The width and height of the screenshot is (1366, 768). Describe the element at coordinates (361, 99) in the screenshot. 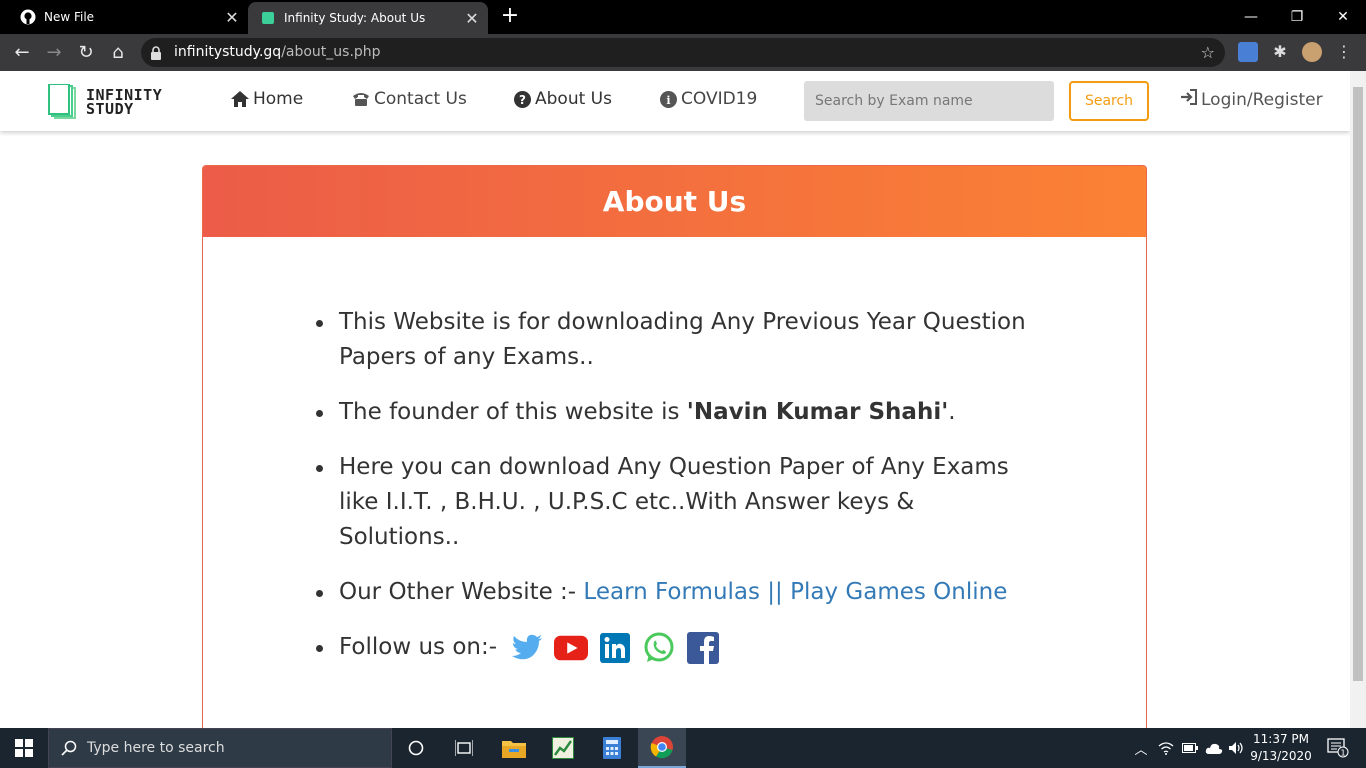

I see `phone-icon` at that location.